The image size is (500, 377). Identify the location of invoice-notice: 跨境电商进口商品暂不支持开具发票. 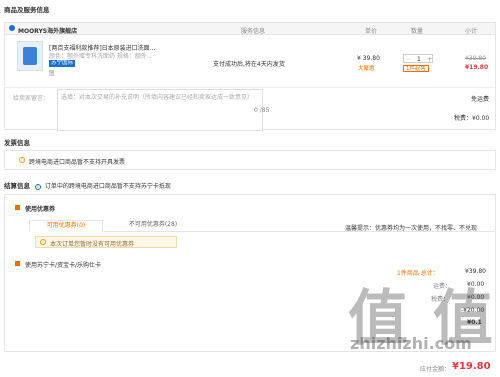
(77, 162).